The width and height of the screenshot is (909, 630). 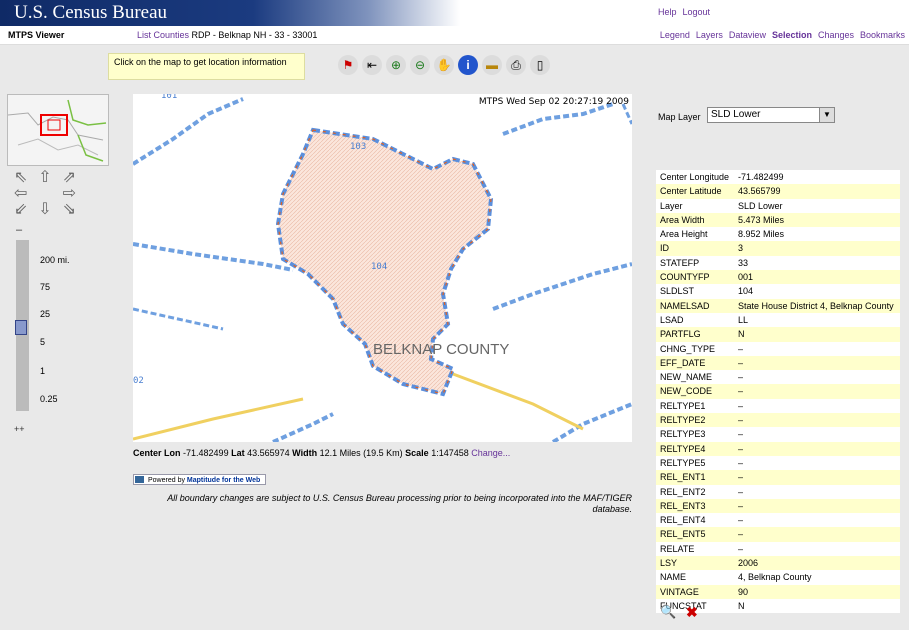 What do you see at coordinates (778, 420) in the screenshot?
I see `property-row: RELTYPE2 –` at bounding box center [778, 420].